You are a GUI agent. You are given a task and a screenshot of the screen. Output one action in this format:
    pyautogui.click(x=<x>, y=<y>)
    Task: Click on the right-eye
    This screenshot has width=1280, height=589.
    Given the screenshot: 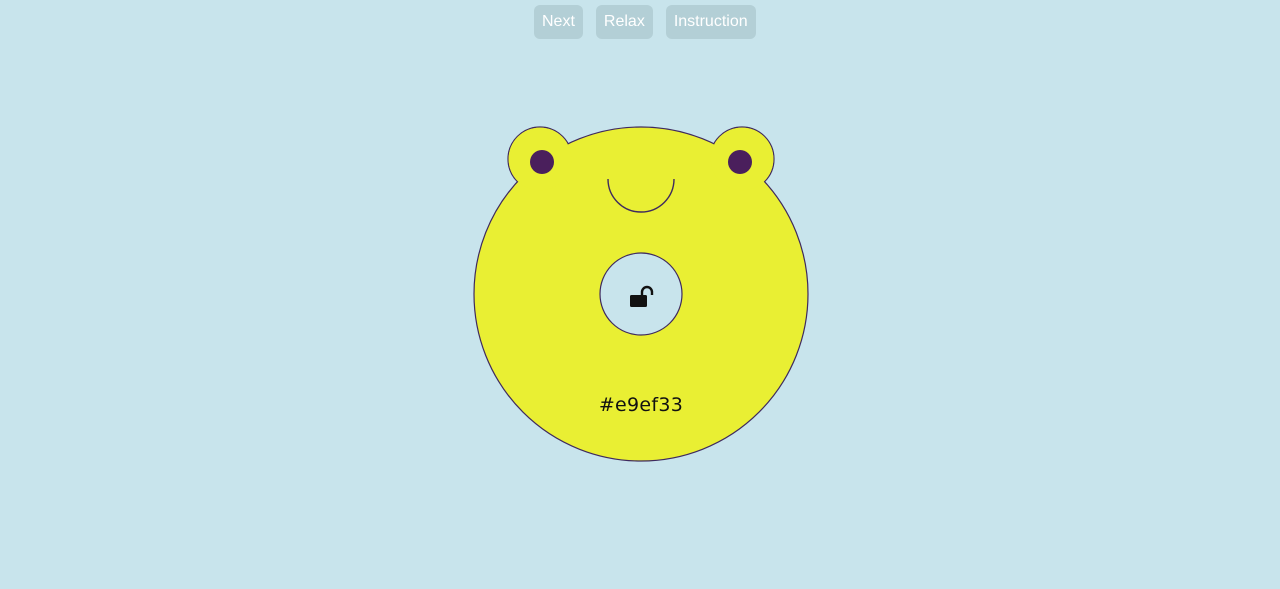 What is the action you would take?
    pyautogui.click(x=740, y=162)
    